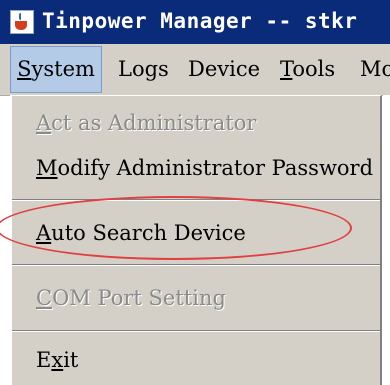 This screenshot has height=385, width=390. I want to click on window-edge, so click(386, 240).